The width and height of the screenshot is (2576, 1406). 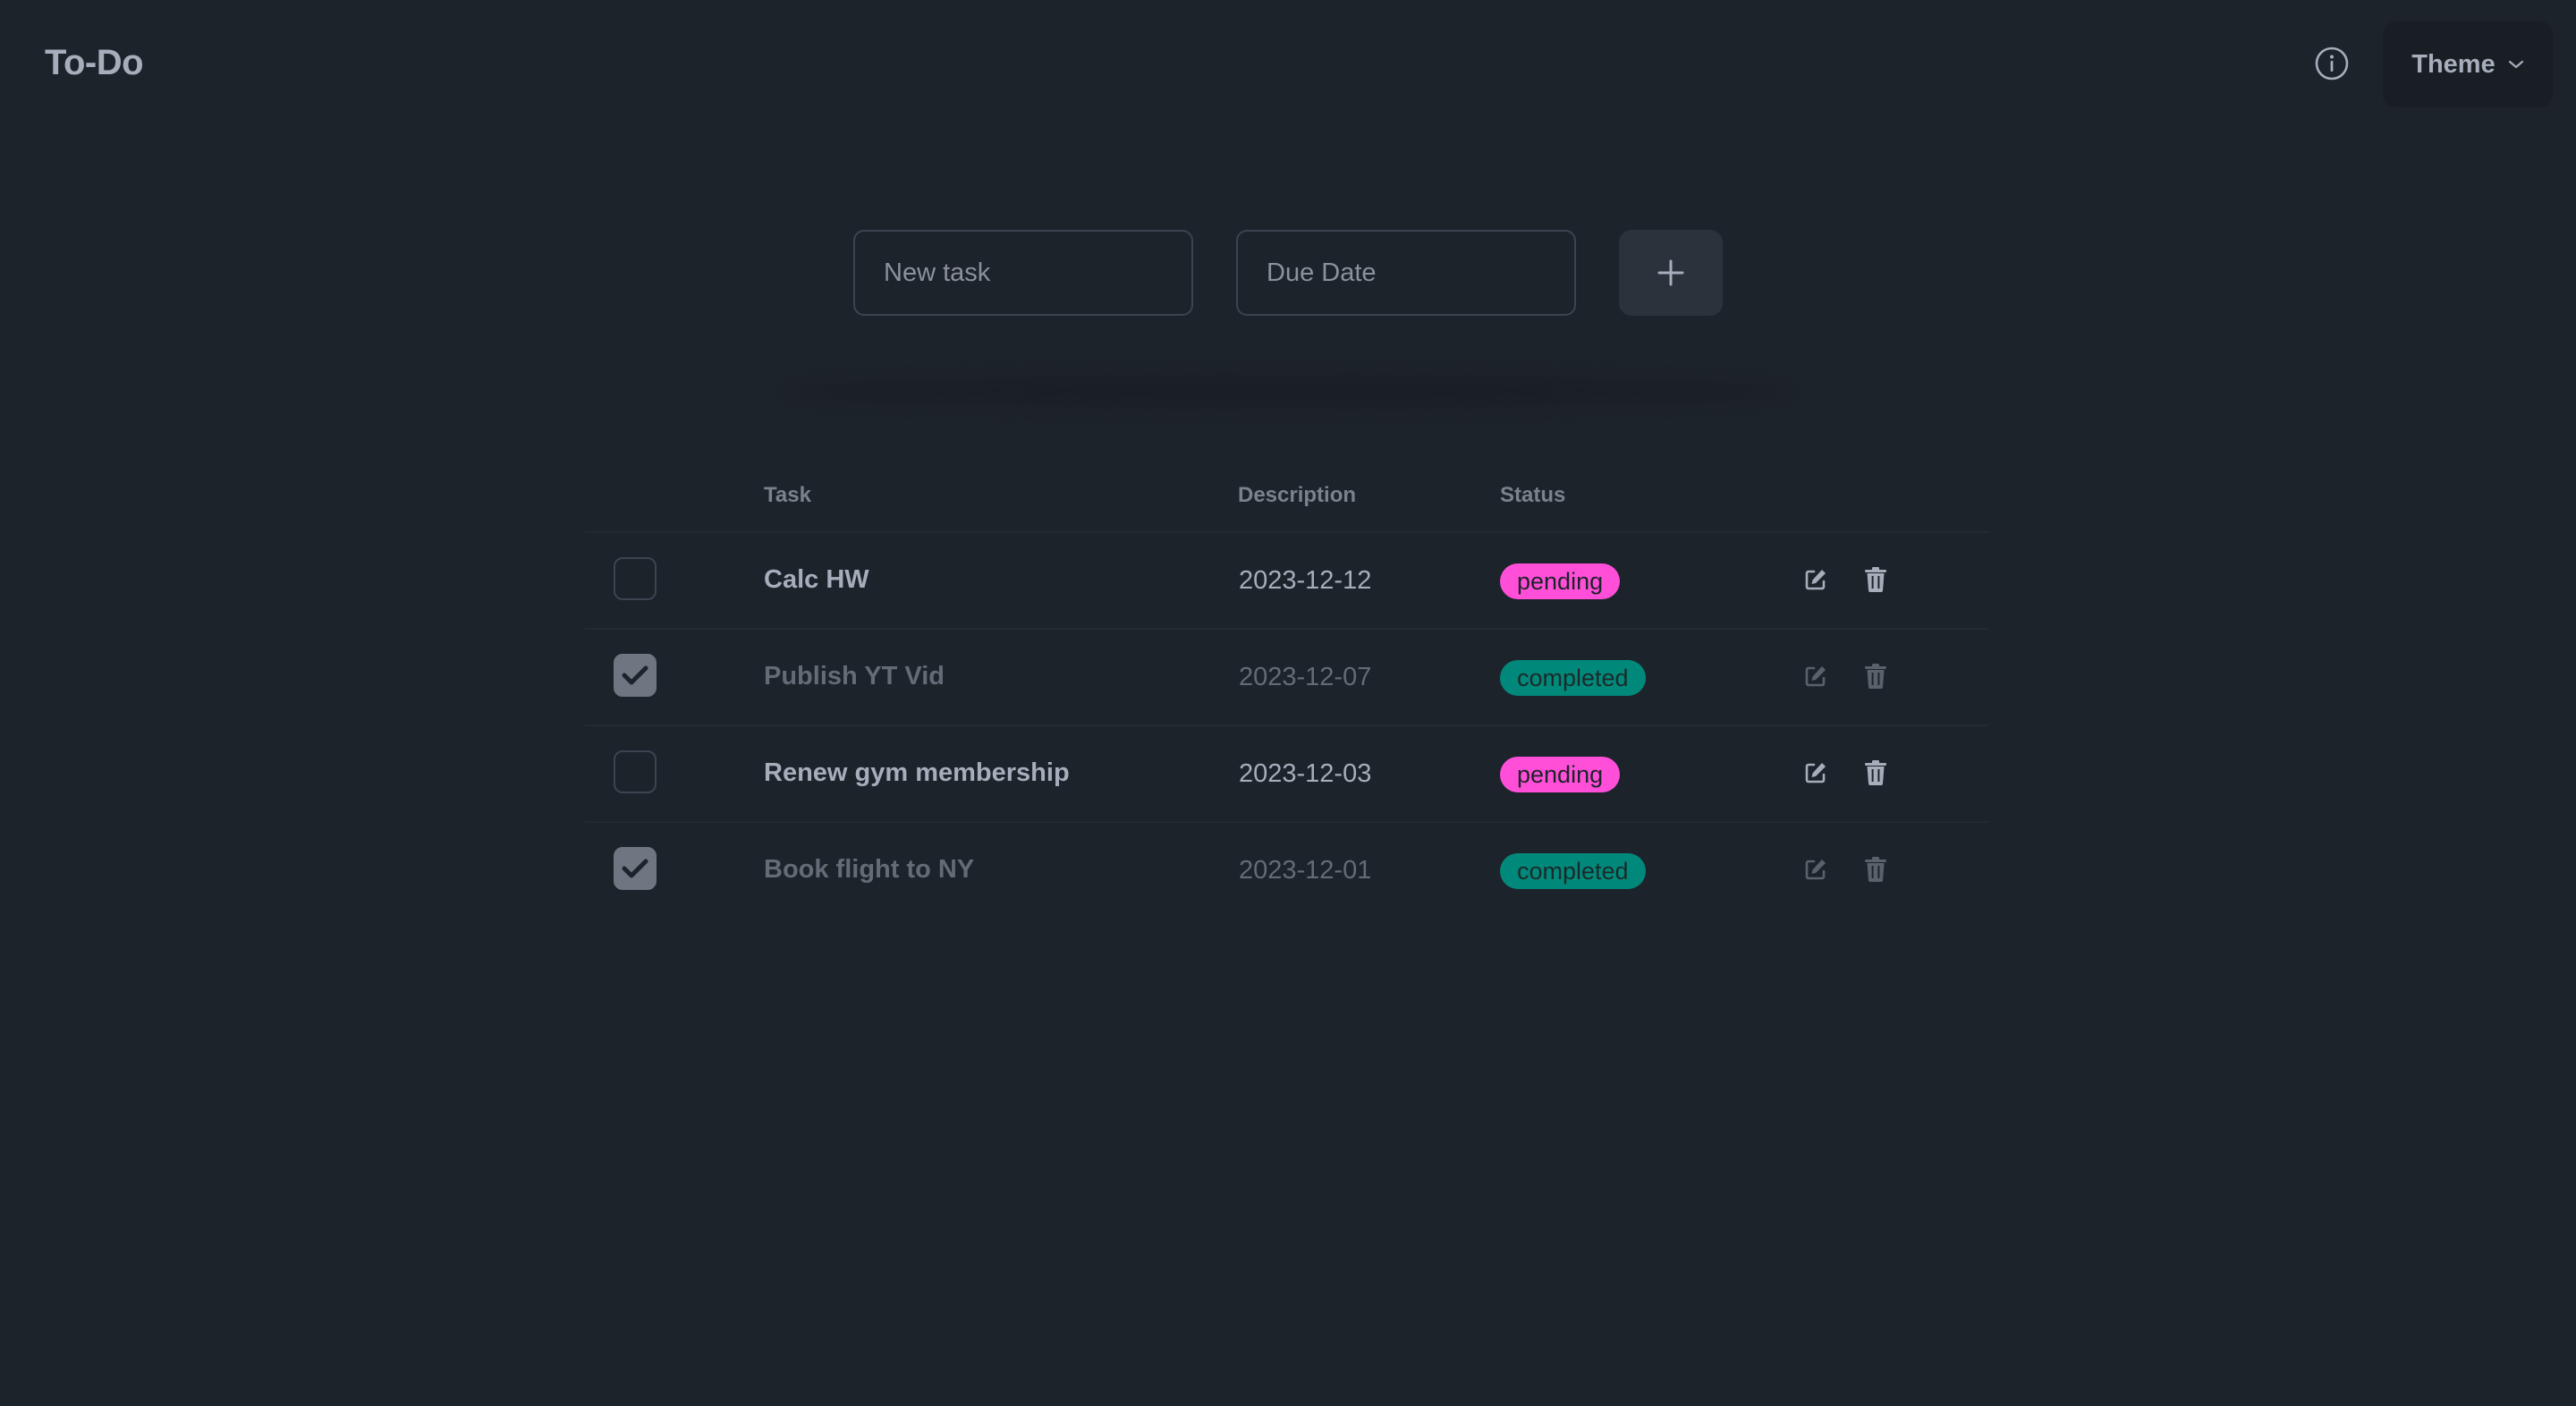 What do you see at coordinates (787, 495) in the screenshot?
I see `header-task: Task` at bounding box center [787, 495].